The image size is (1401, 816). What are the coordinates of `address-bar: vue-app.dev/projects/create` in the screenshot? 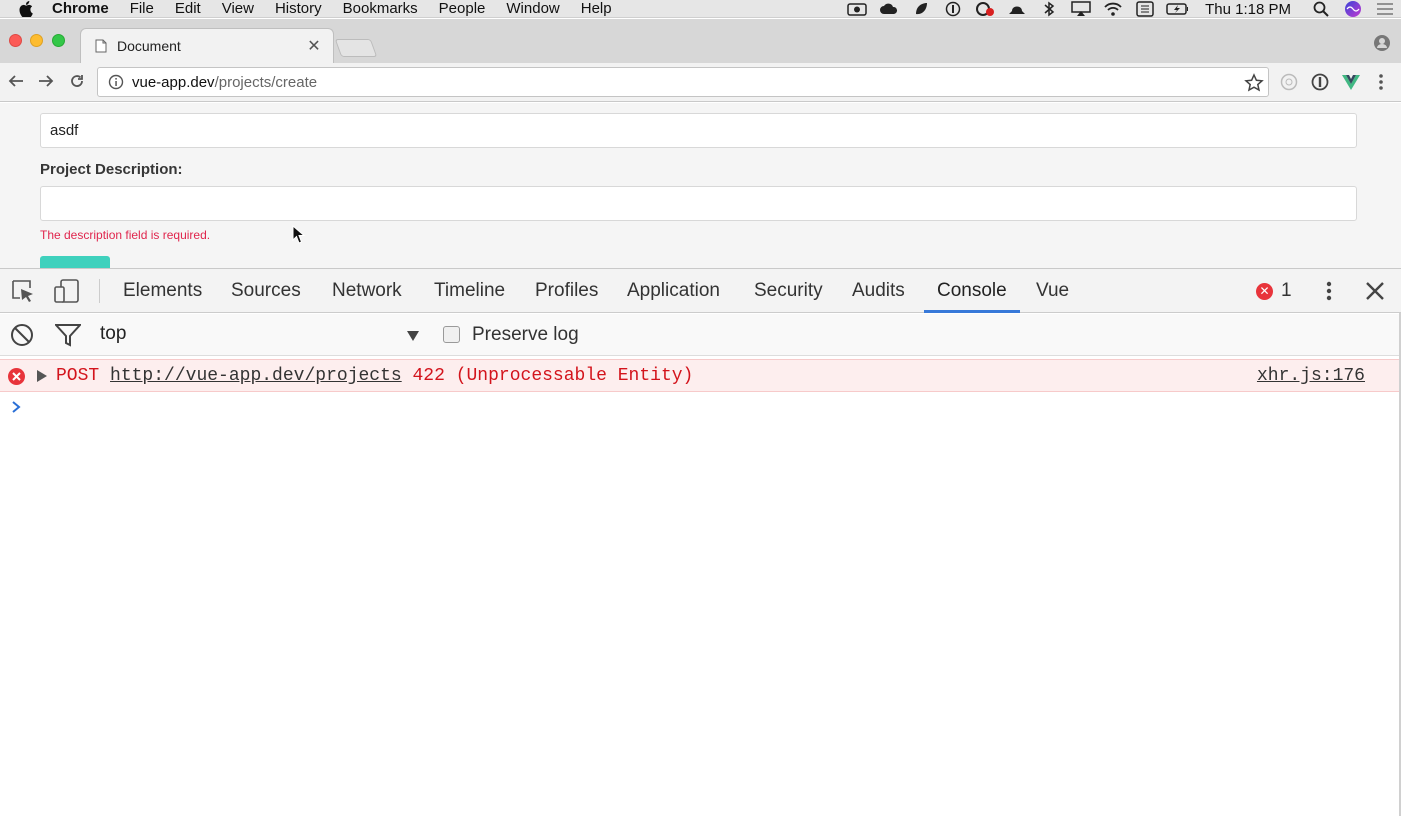 It's located at (683, 82).